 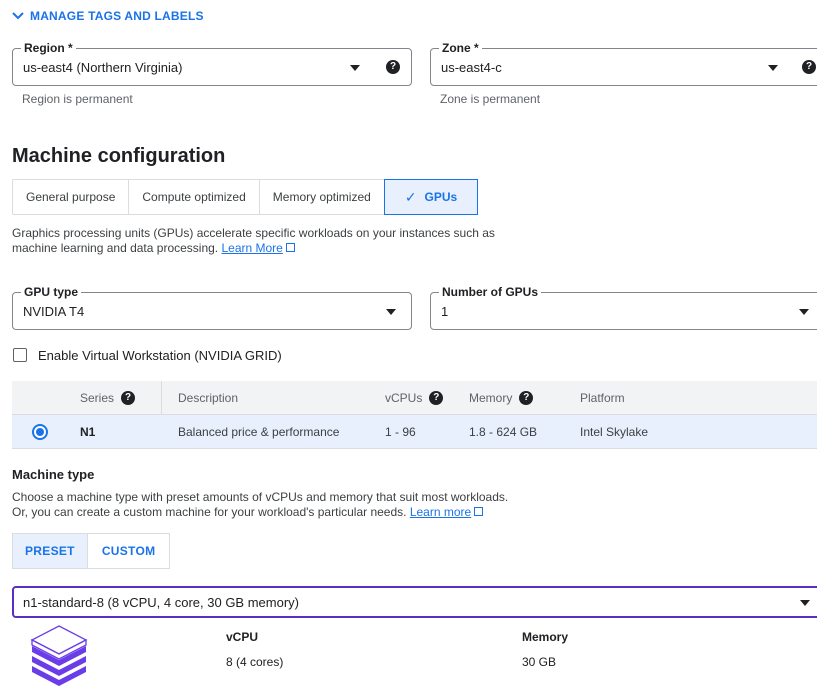 I want to click on virtual-workstation-label: Enable Virtual Workstation (NVIDIA GRID), so click(x=160, y=355).